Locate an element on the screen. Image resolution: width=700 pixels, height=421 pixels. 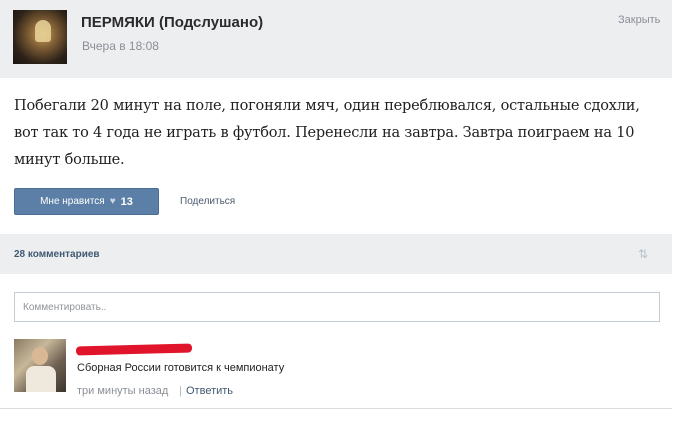
like-label: Мне нравится is located at coordinates (72, 201).